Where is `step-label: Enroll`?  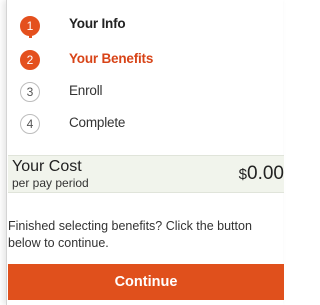 step-label: Enroll is located at coordinates (86, 90).